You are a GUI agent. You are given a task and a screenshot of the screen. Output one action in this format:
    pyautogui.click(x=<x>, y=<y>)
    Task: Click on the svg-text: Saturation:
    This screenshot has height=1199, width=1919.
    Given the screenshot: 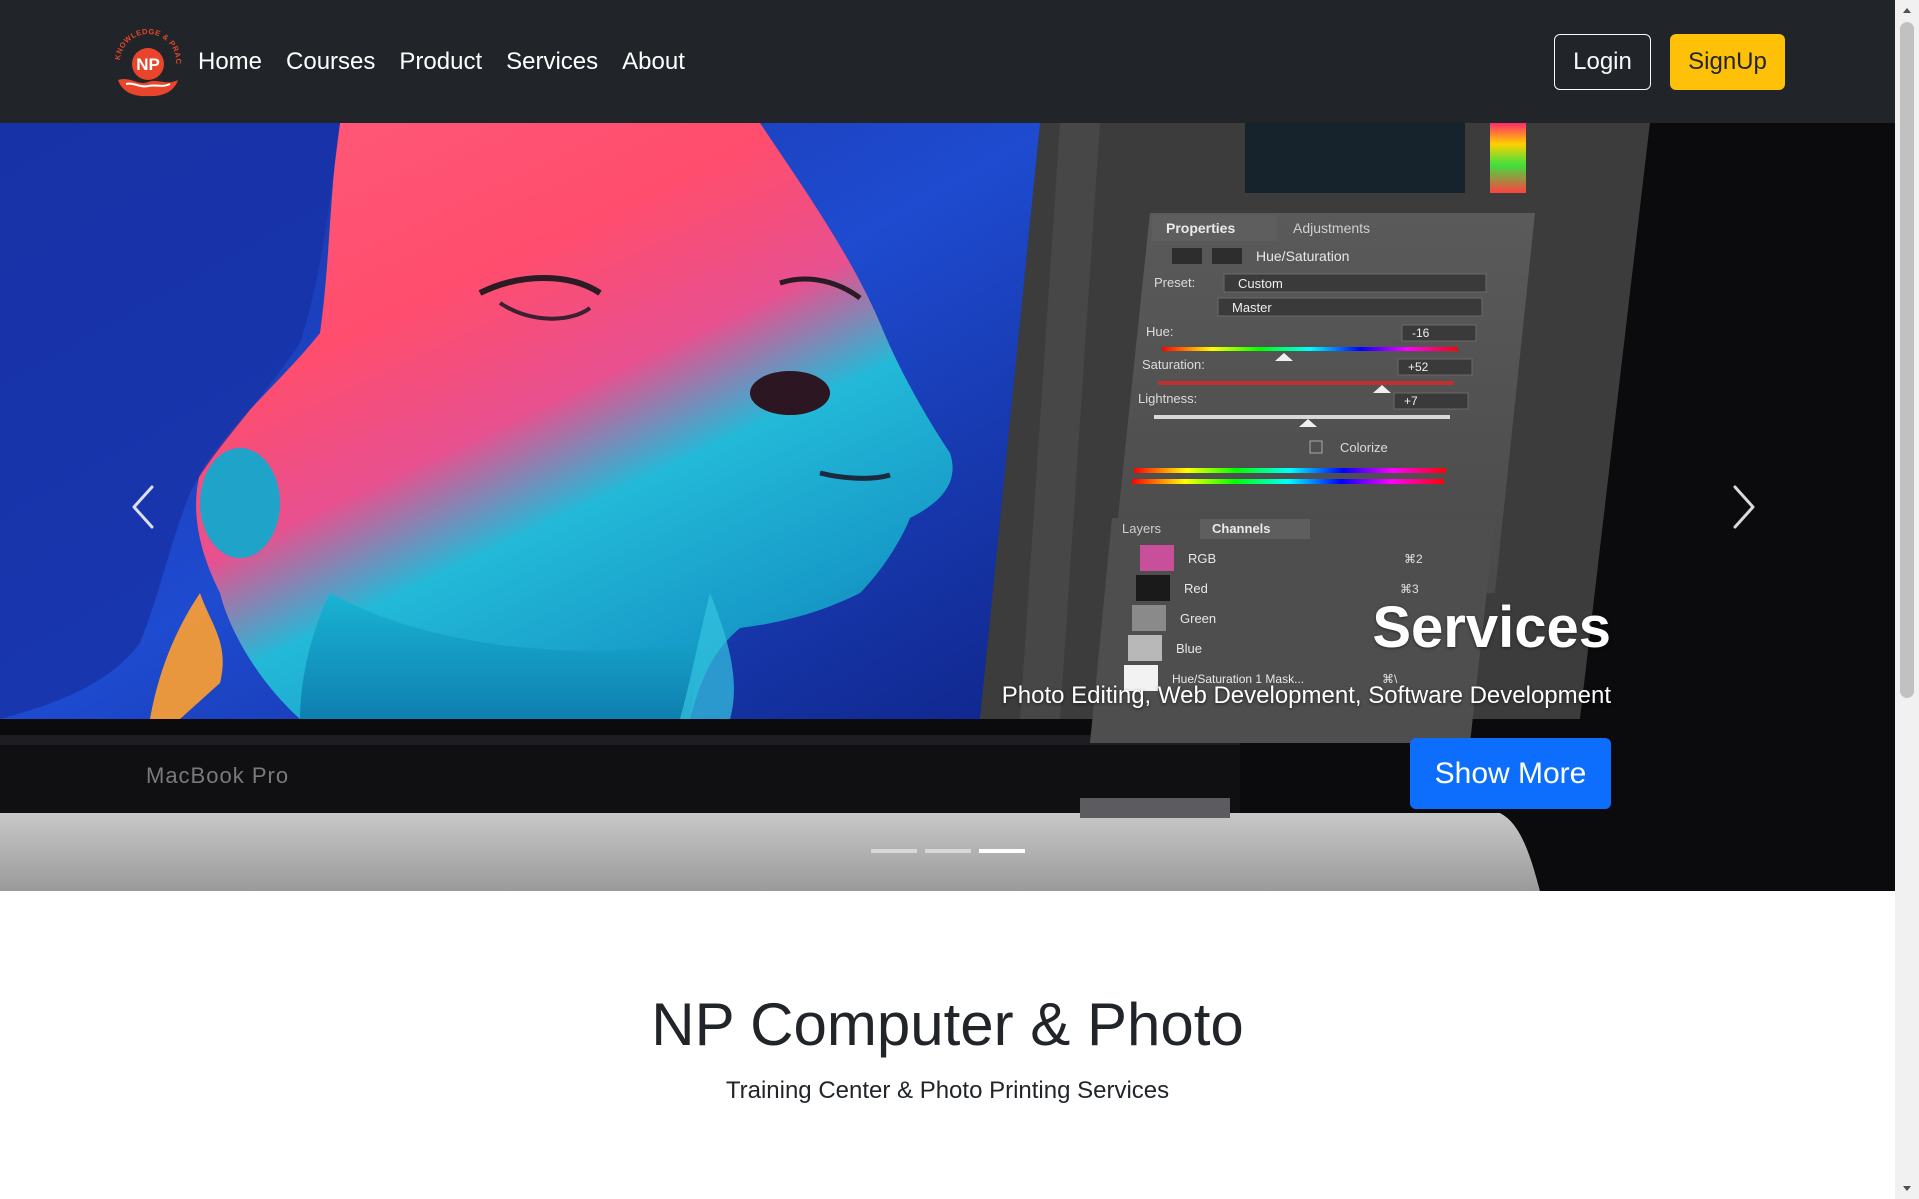 What is the action you would take?
    pyautogui.click(x=1173, y=364)
    